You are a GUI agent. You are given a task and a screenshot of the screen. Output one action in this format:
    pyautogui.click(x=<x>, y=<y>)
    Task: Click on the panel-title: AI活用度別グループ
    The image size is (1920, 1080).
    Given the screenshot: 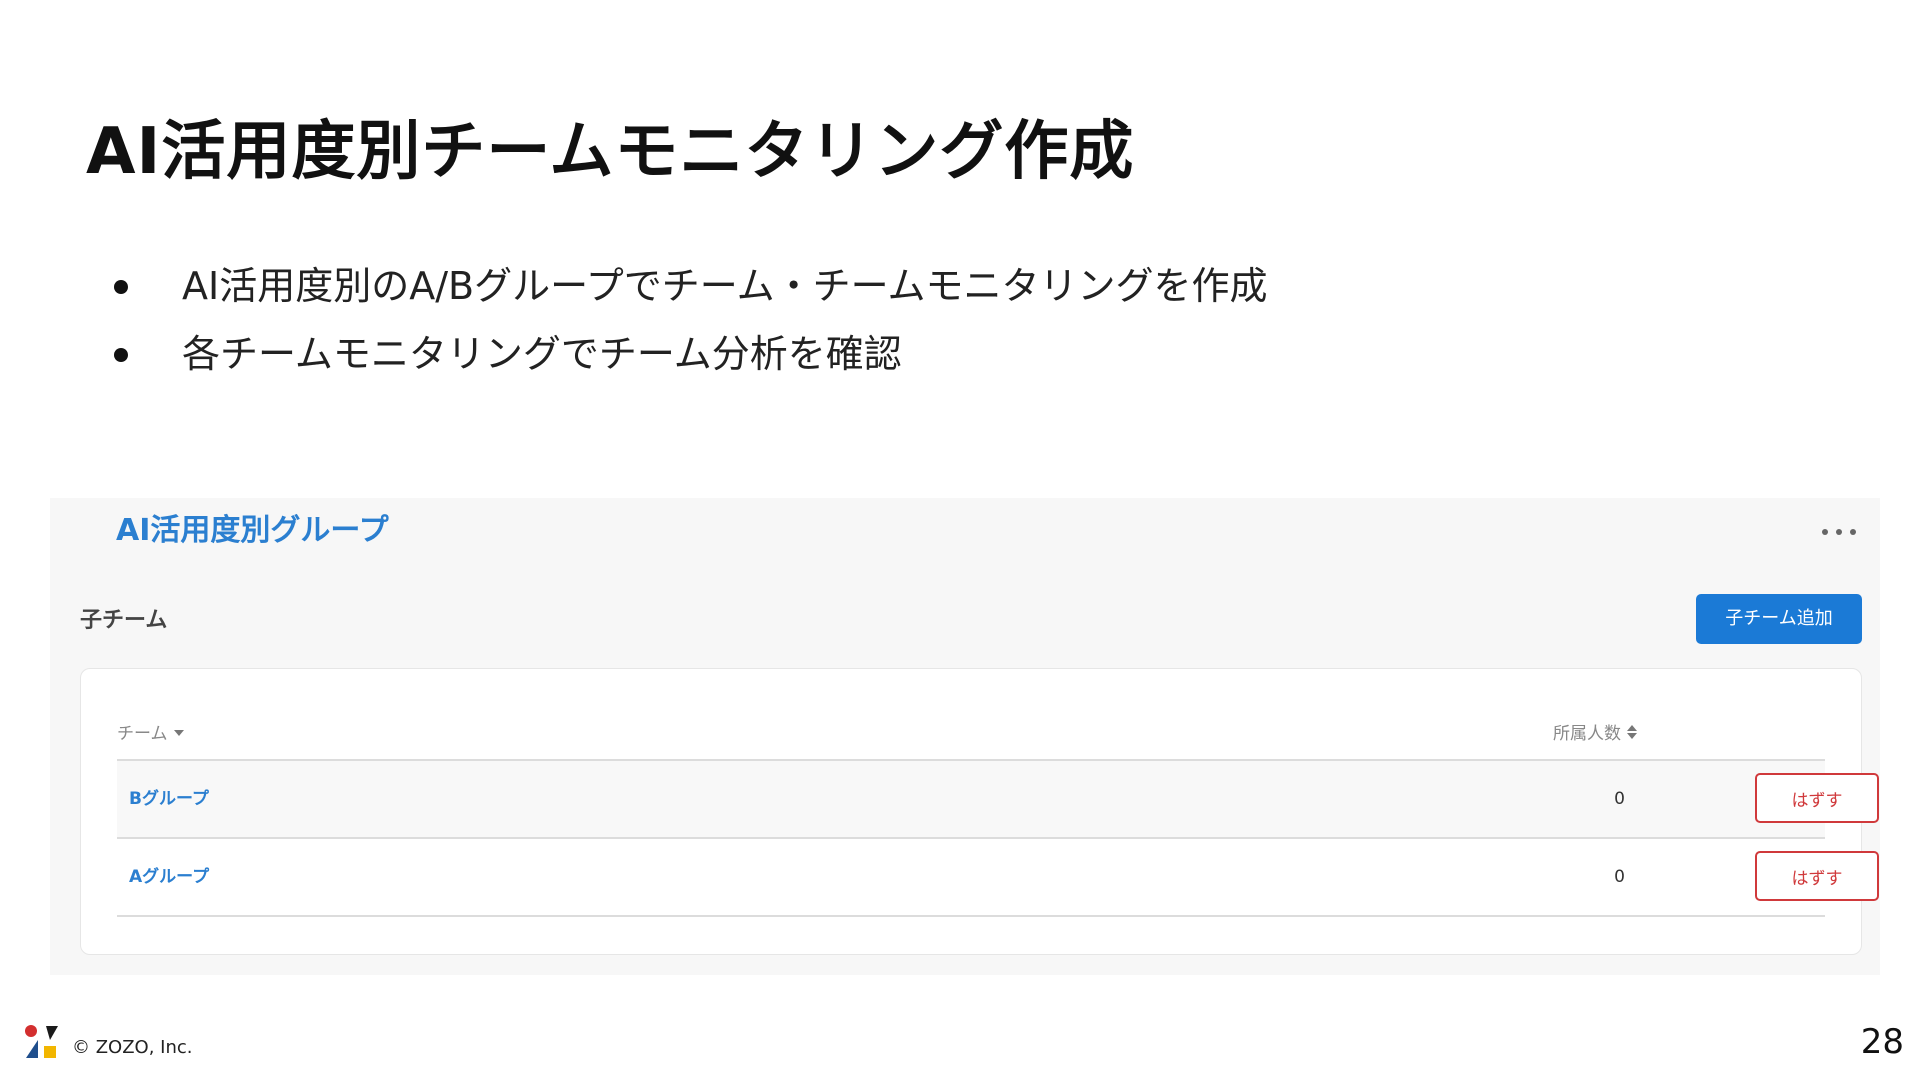 What is the action you would take?
    pyautogui.click(x=252, y=530)
    